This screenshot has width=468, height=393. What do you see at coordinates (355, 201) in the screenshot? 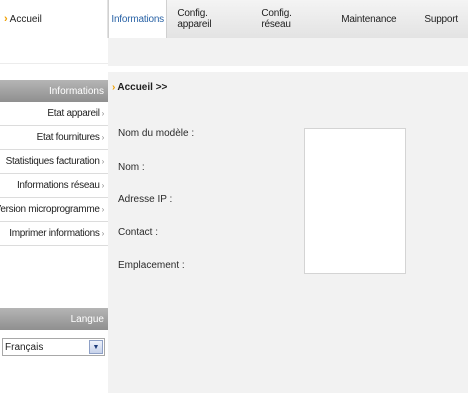
I see `device-image-placeholder` at bounding box center [355, 201].